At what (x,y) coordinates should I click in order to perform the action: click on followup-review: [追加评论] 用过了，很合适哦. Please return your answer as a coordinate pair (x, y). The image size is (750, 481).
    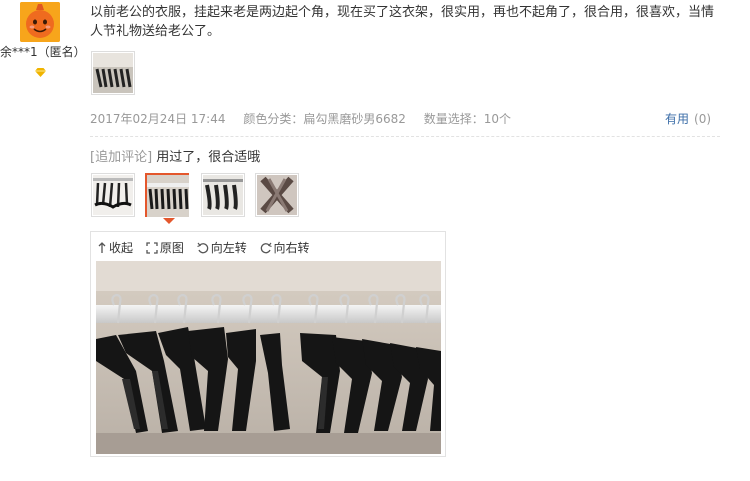
    Looking at the image, I should click on (175, 155).